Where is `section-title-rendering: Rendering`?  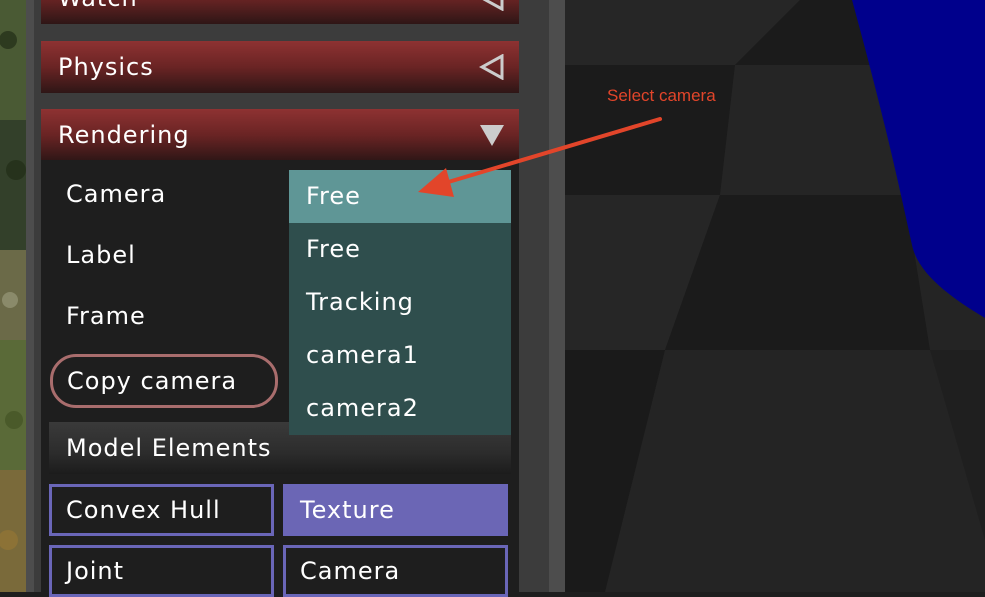
section-title-rendering: Rendering is located at coordinates (124, 135).